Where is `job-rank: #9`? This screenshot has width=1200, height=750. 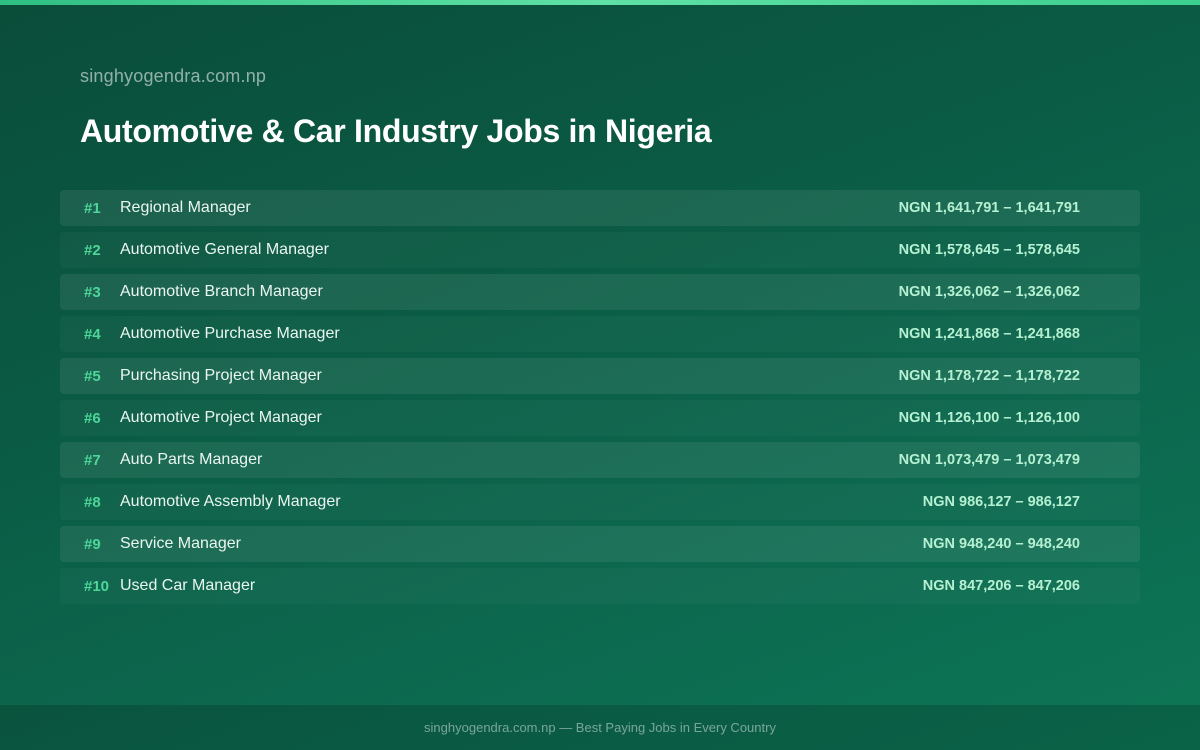
job-rank: #9 is located at coordinates (92, 544).